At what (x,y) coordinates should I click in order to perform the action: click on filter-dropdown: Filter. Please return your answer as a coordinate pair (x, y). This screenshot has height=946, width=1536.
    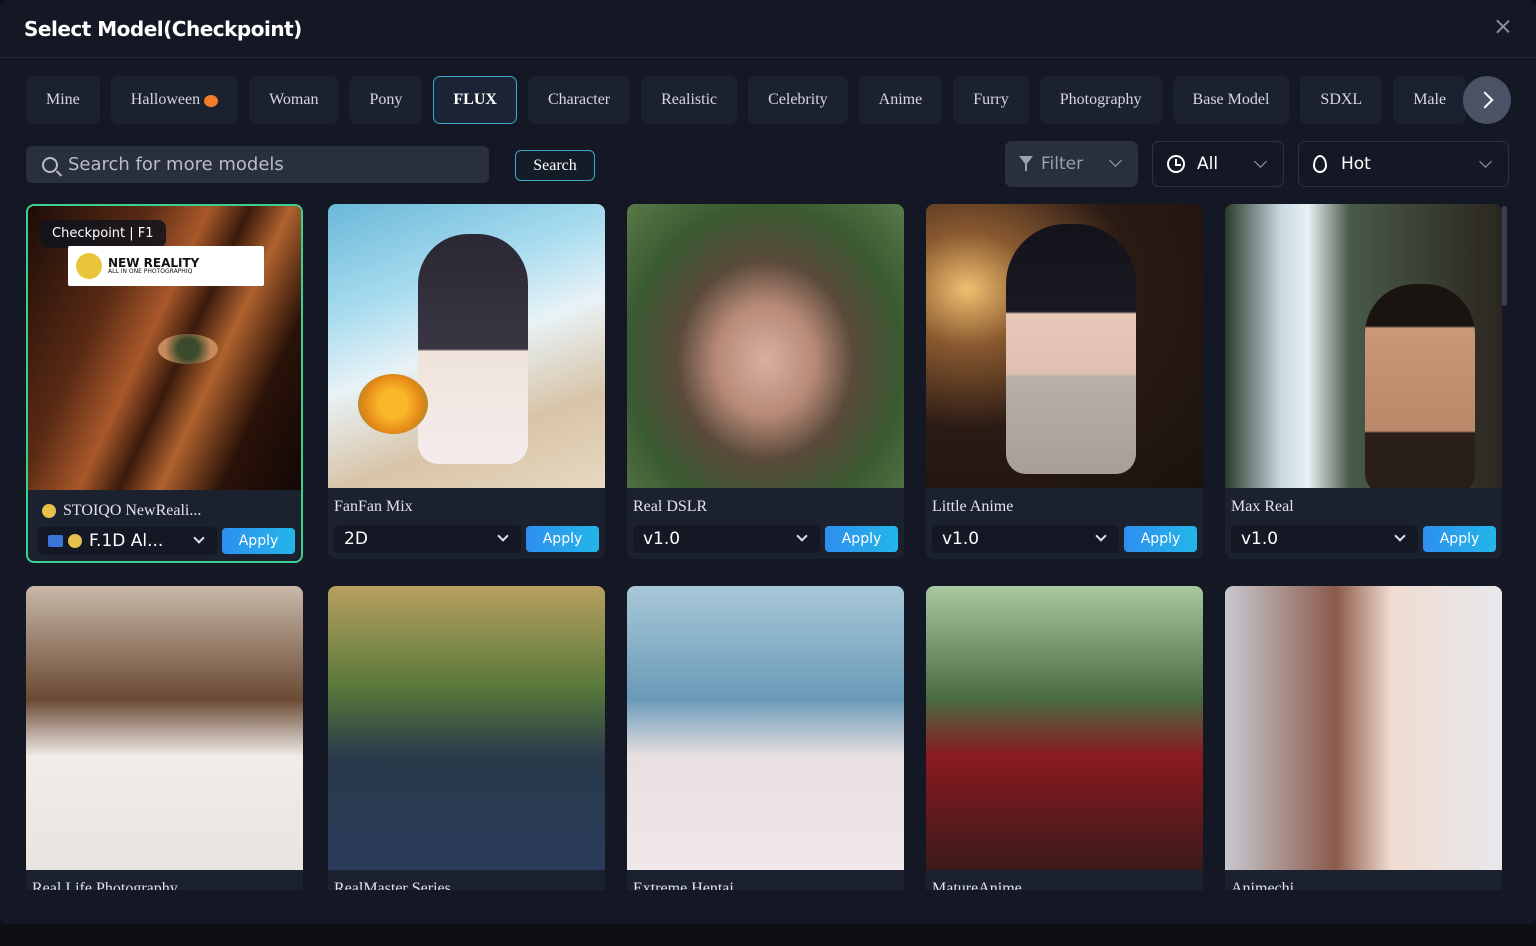
    Looking at the image, I should click on (1071, 164).